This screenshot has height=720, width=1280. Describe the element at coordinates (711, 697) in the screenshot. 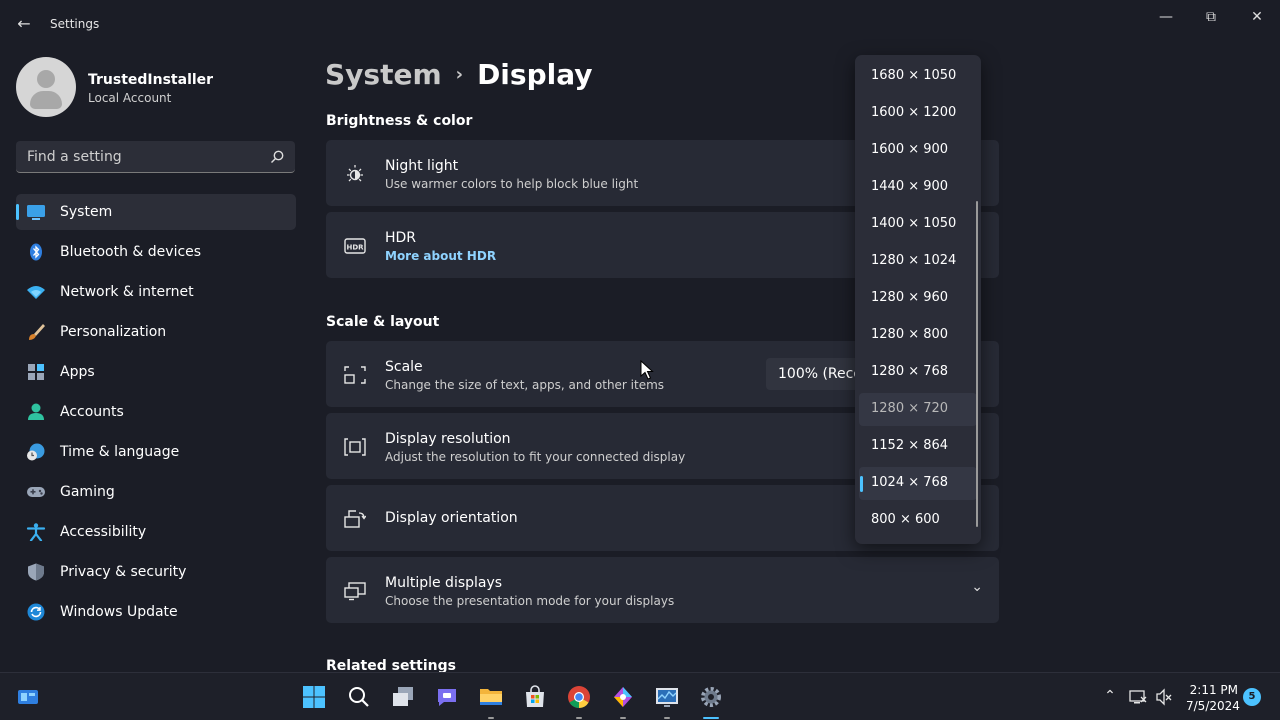

I see `settings-icon` at that location.